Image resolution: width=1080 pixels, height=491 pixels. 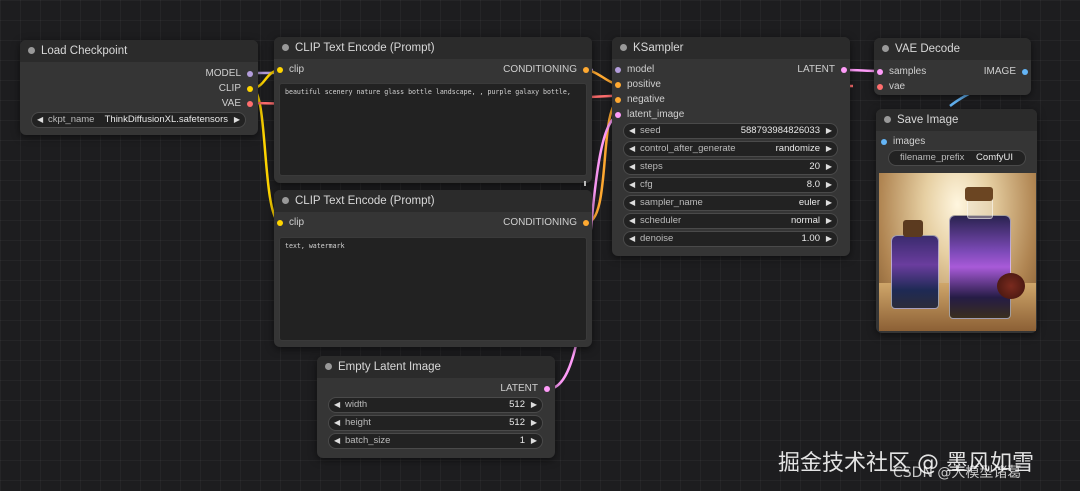 What do you see at coordinates (956, 120) in the screenshot?
I see `node-title: Save Image` at bounding box center [956, 120].